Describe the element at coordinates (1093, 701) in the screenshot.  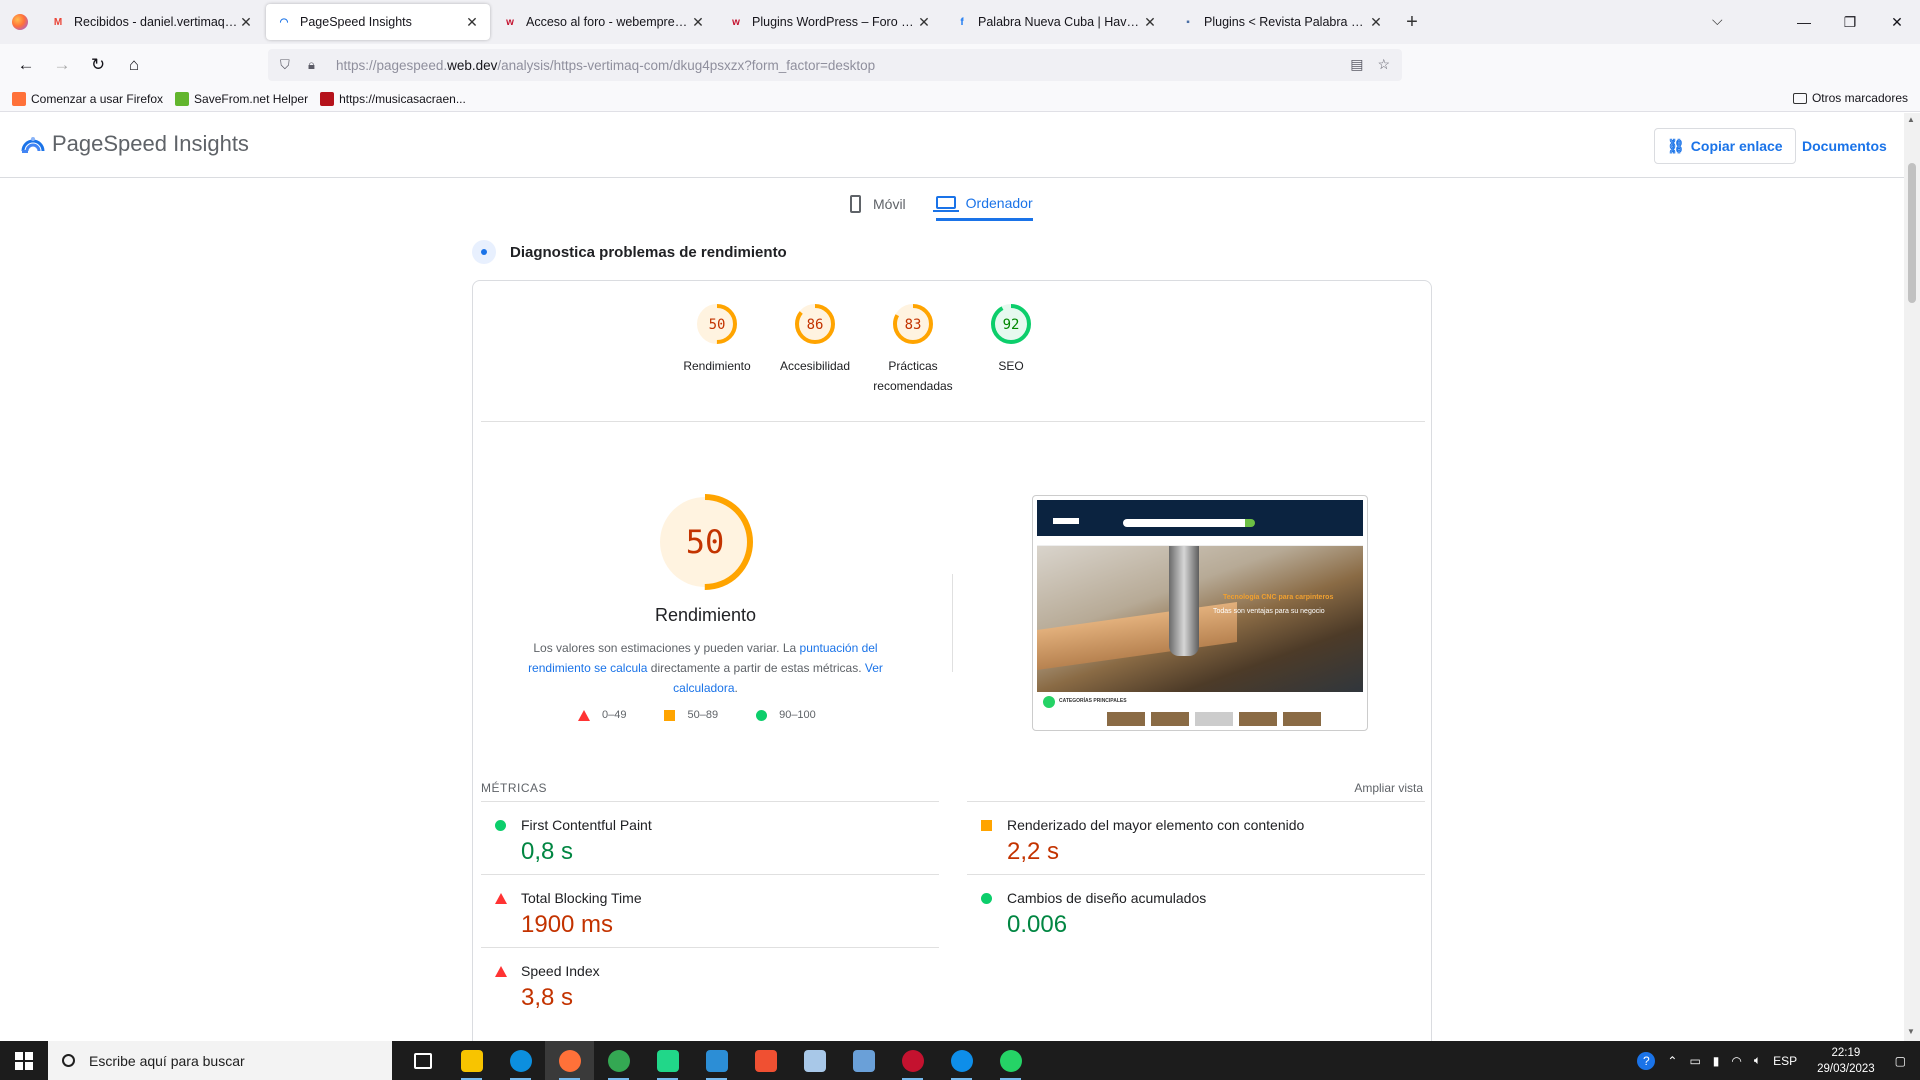
I see `categories-label: CATEGORÍAS PRINCIPALES` at that location.